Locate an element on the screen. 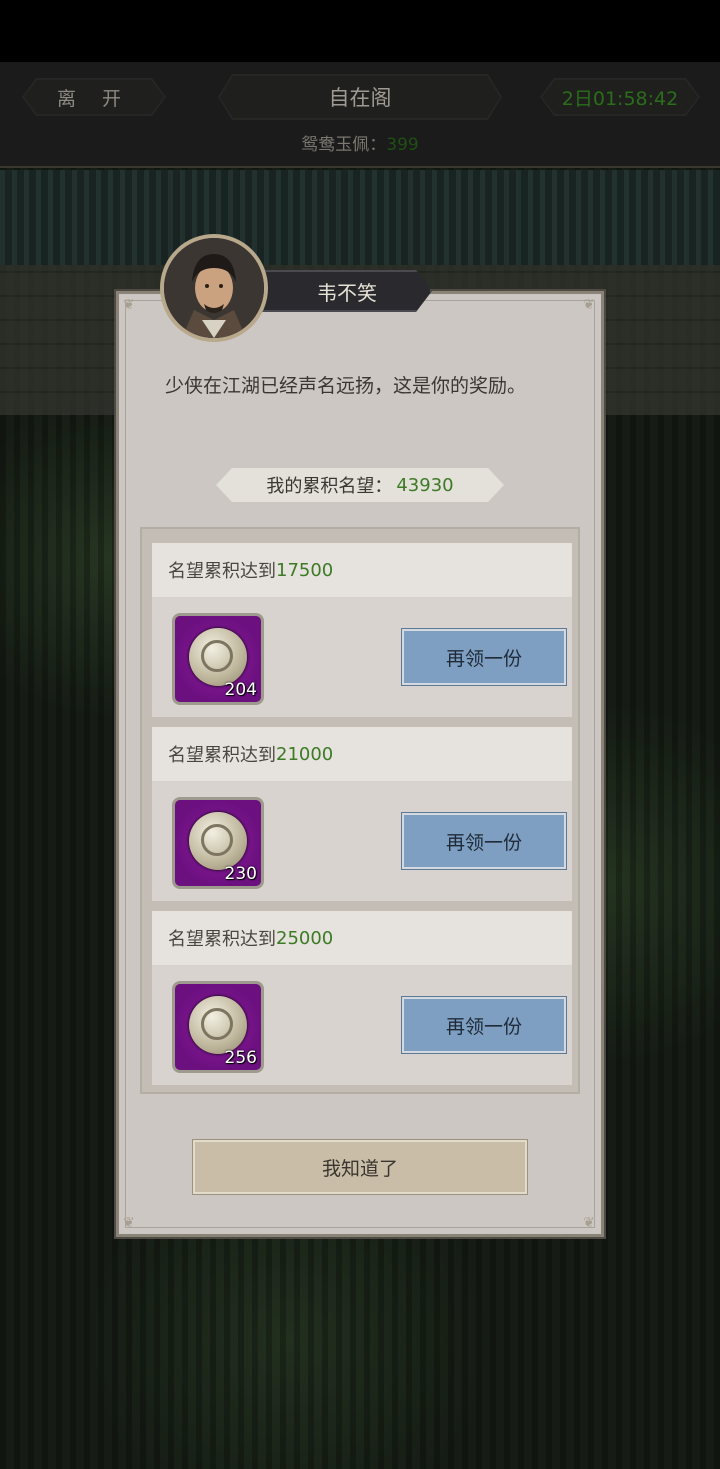 The height and width of the screenshot is (1469, 720). fame-value: 43930 is located at coordinates (425, 485).